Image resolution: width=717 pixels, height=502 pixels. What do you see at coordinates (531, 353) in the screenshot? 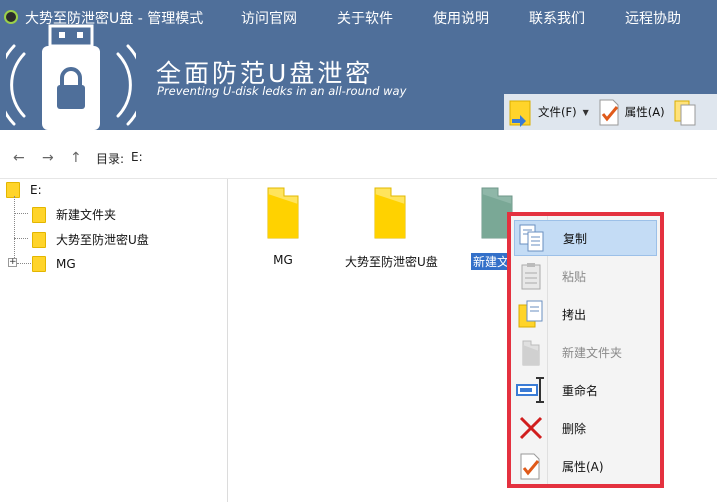
I see `new-folder-icon` at bounding box center [531, 353].